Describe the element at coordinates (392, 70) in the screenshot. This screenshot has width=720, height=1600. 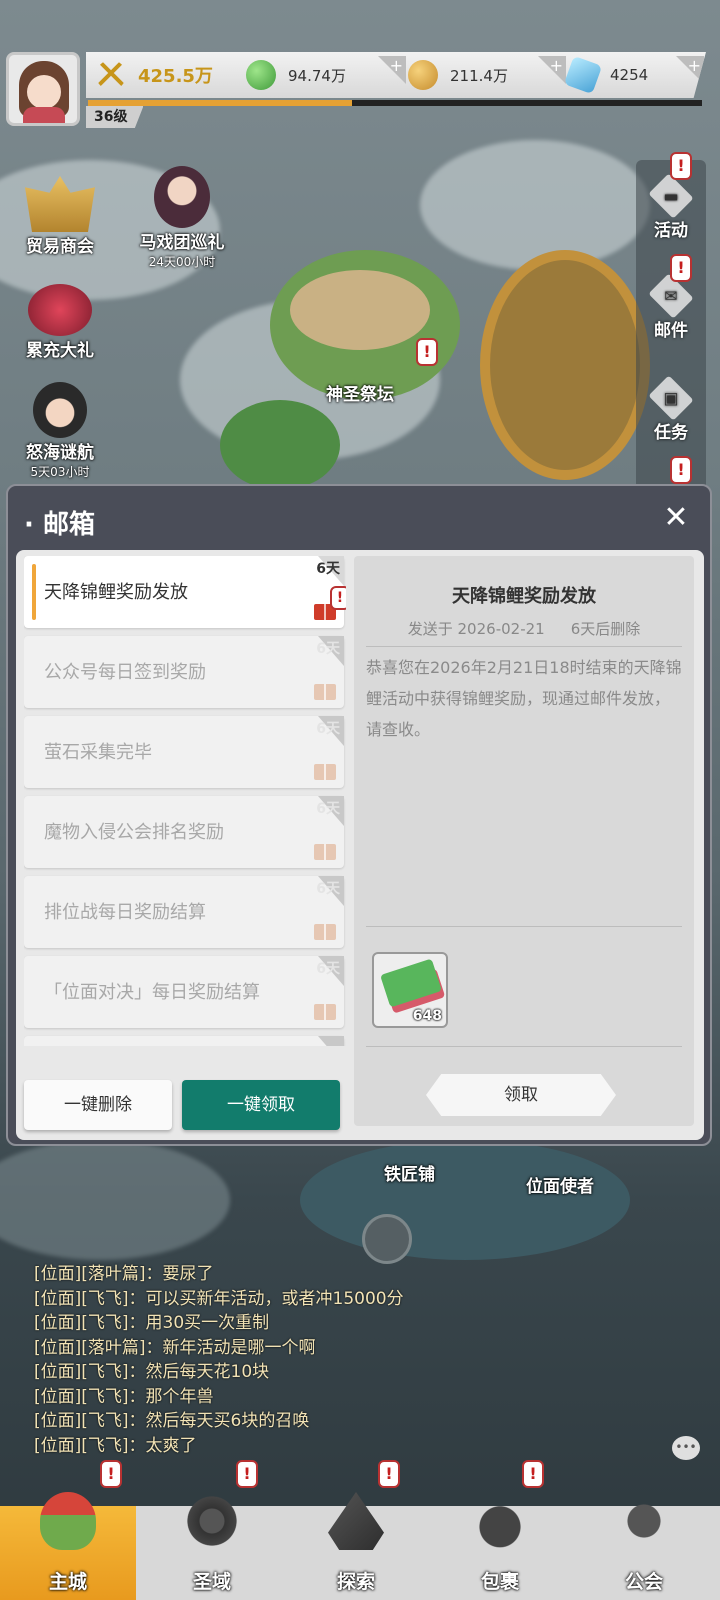
I see `add-green-gem-button: +` at that location.